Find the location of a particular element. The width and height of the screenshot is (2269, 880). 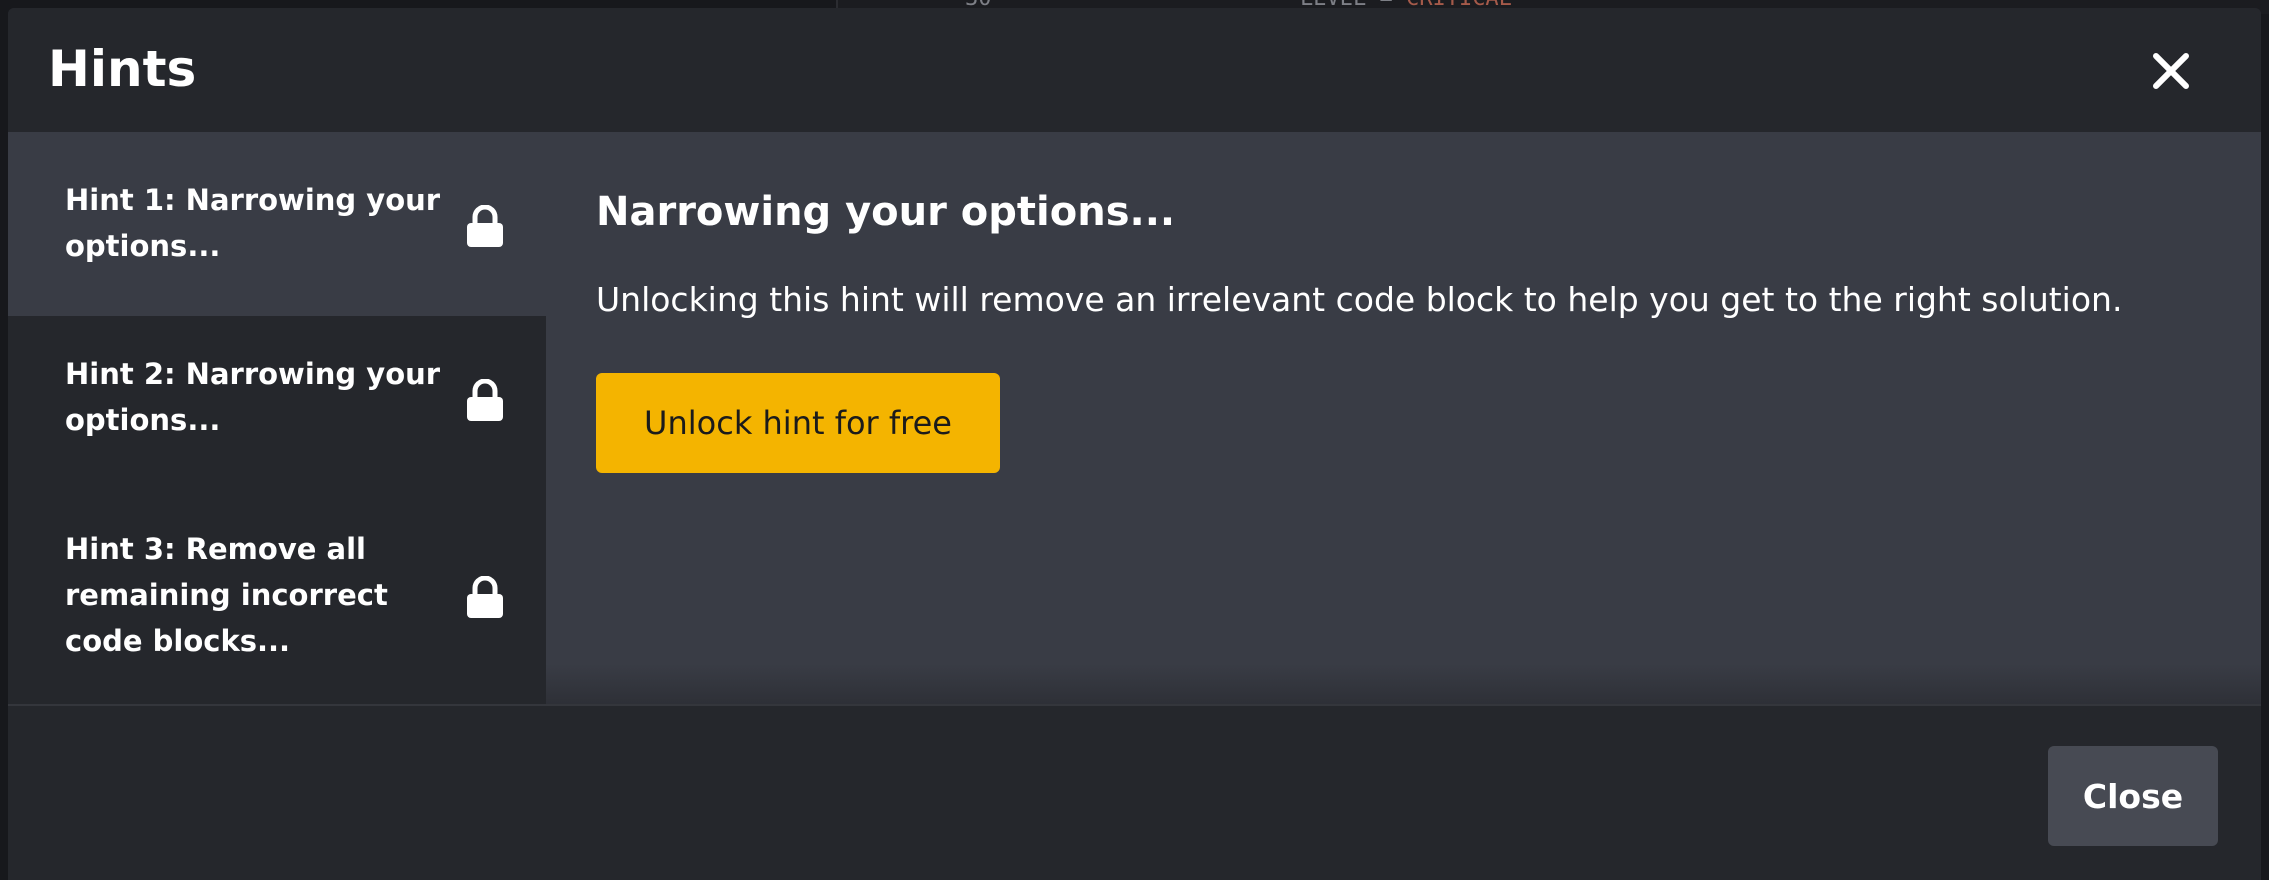

close-icon is located at coordinates (2171, 71).